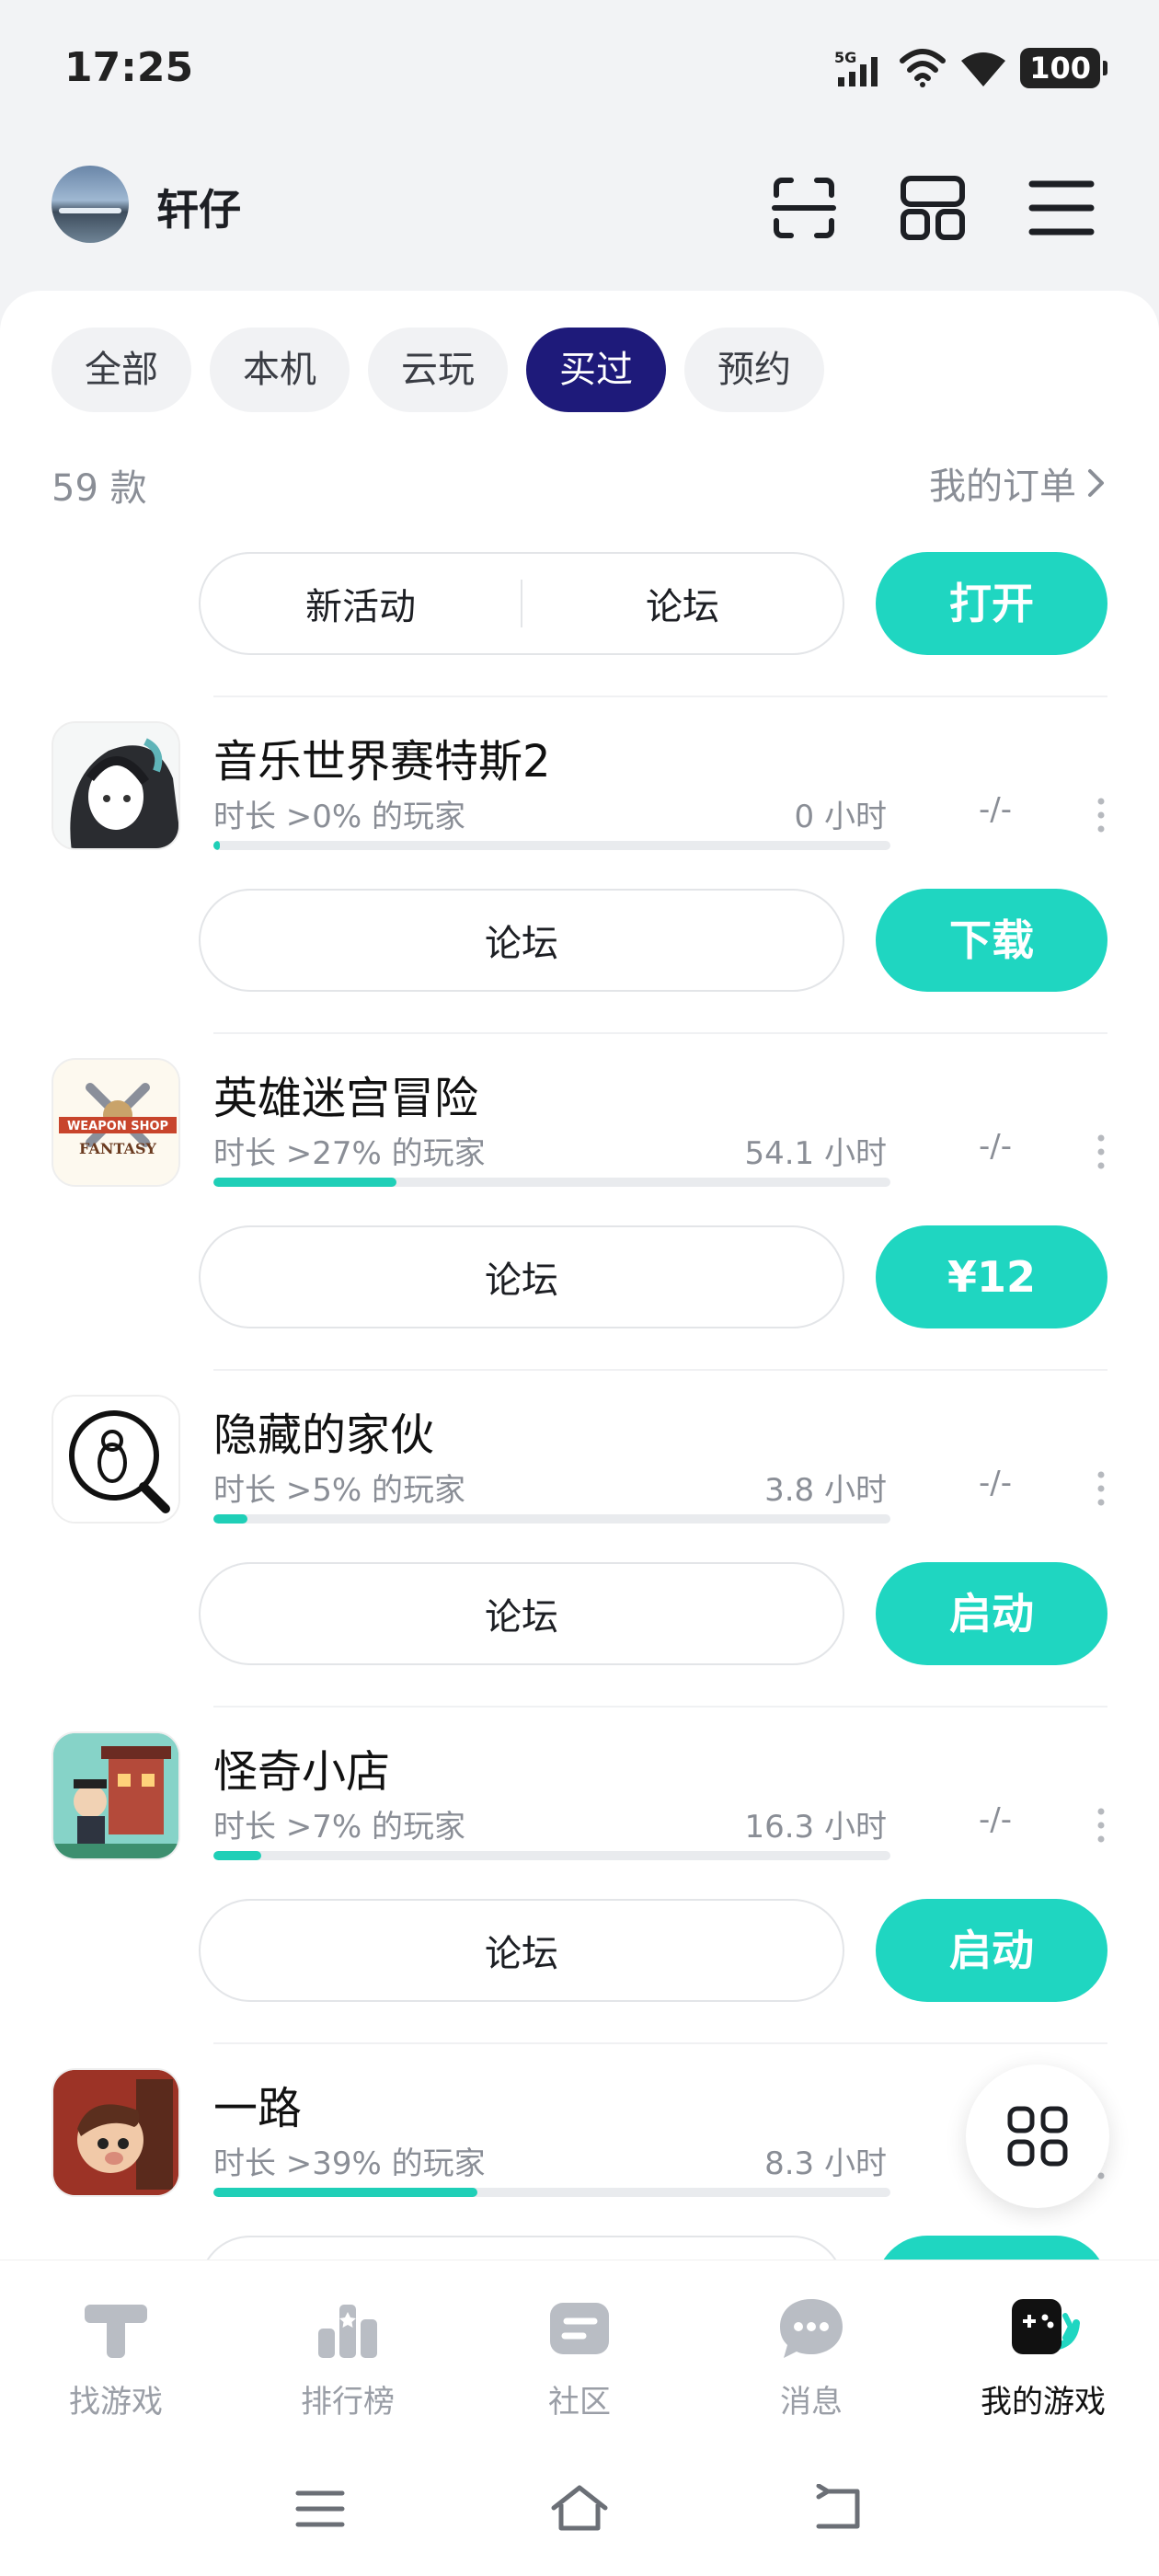  I want to click on game-title: 音乐世界赛特斯2, so click(382, 762).